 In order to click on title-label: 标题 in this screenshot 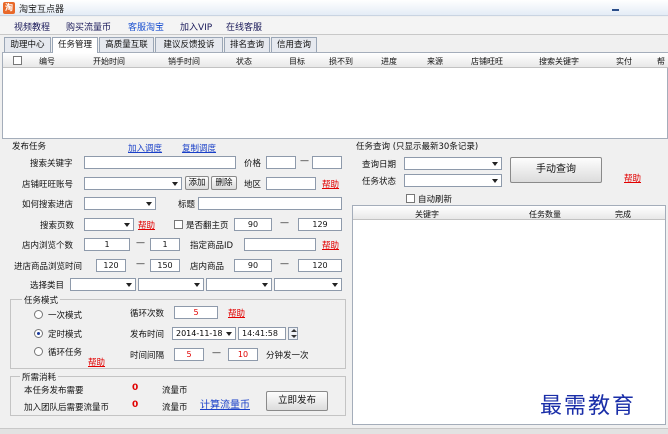, I will do `click(187, 205)`.